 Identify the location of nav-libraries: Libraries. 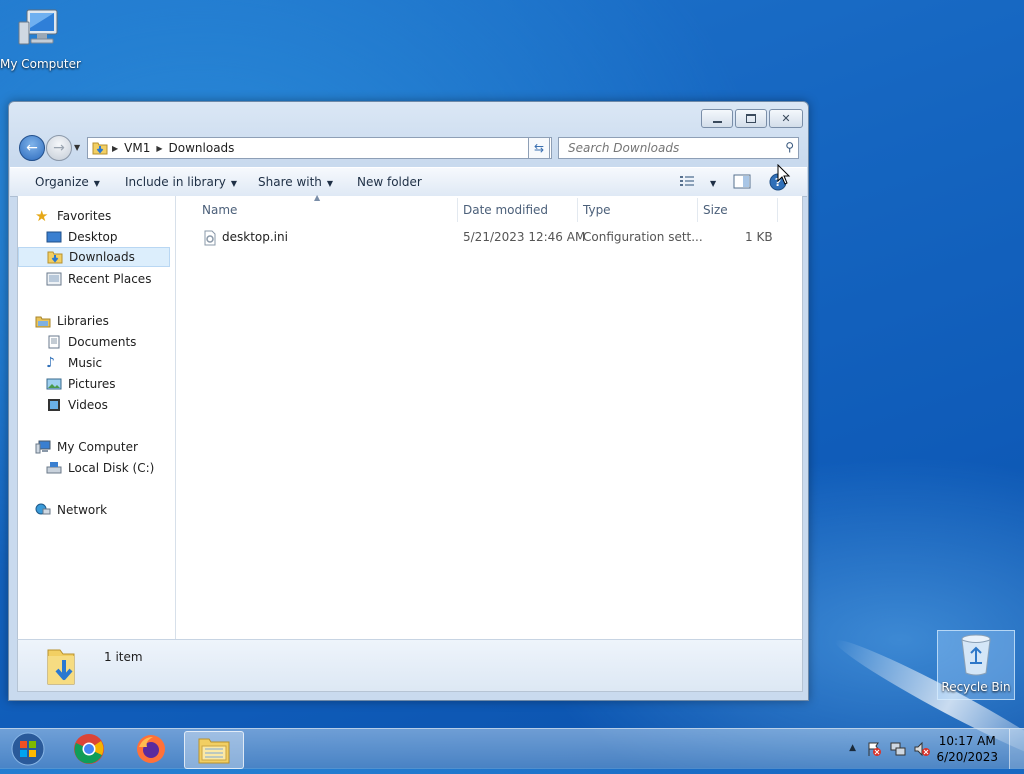
(72, 321).